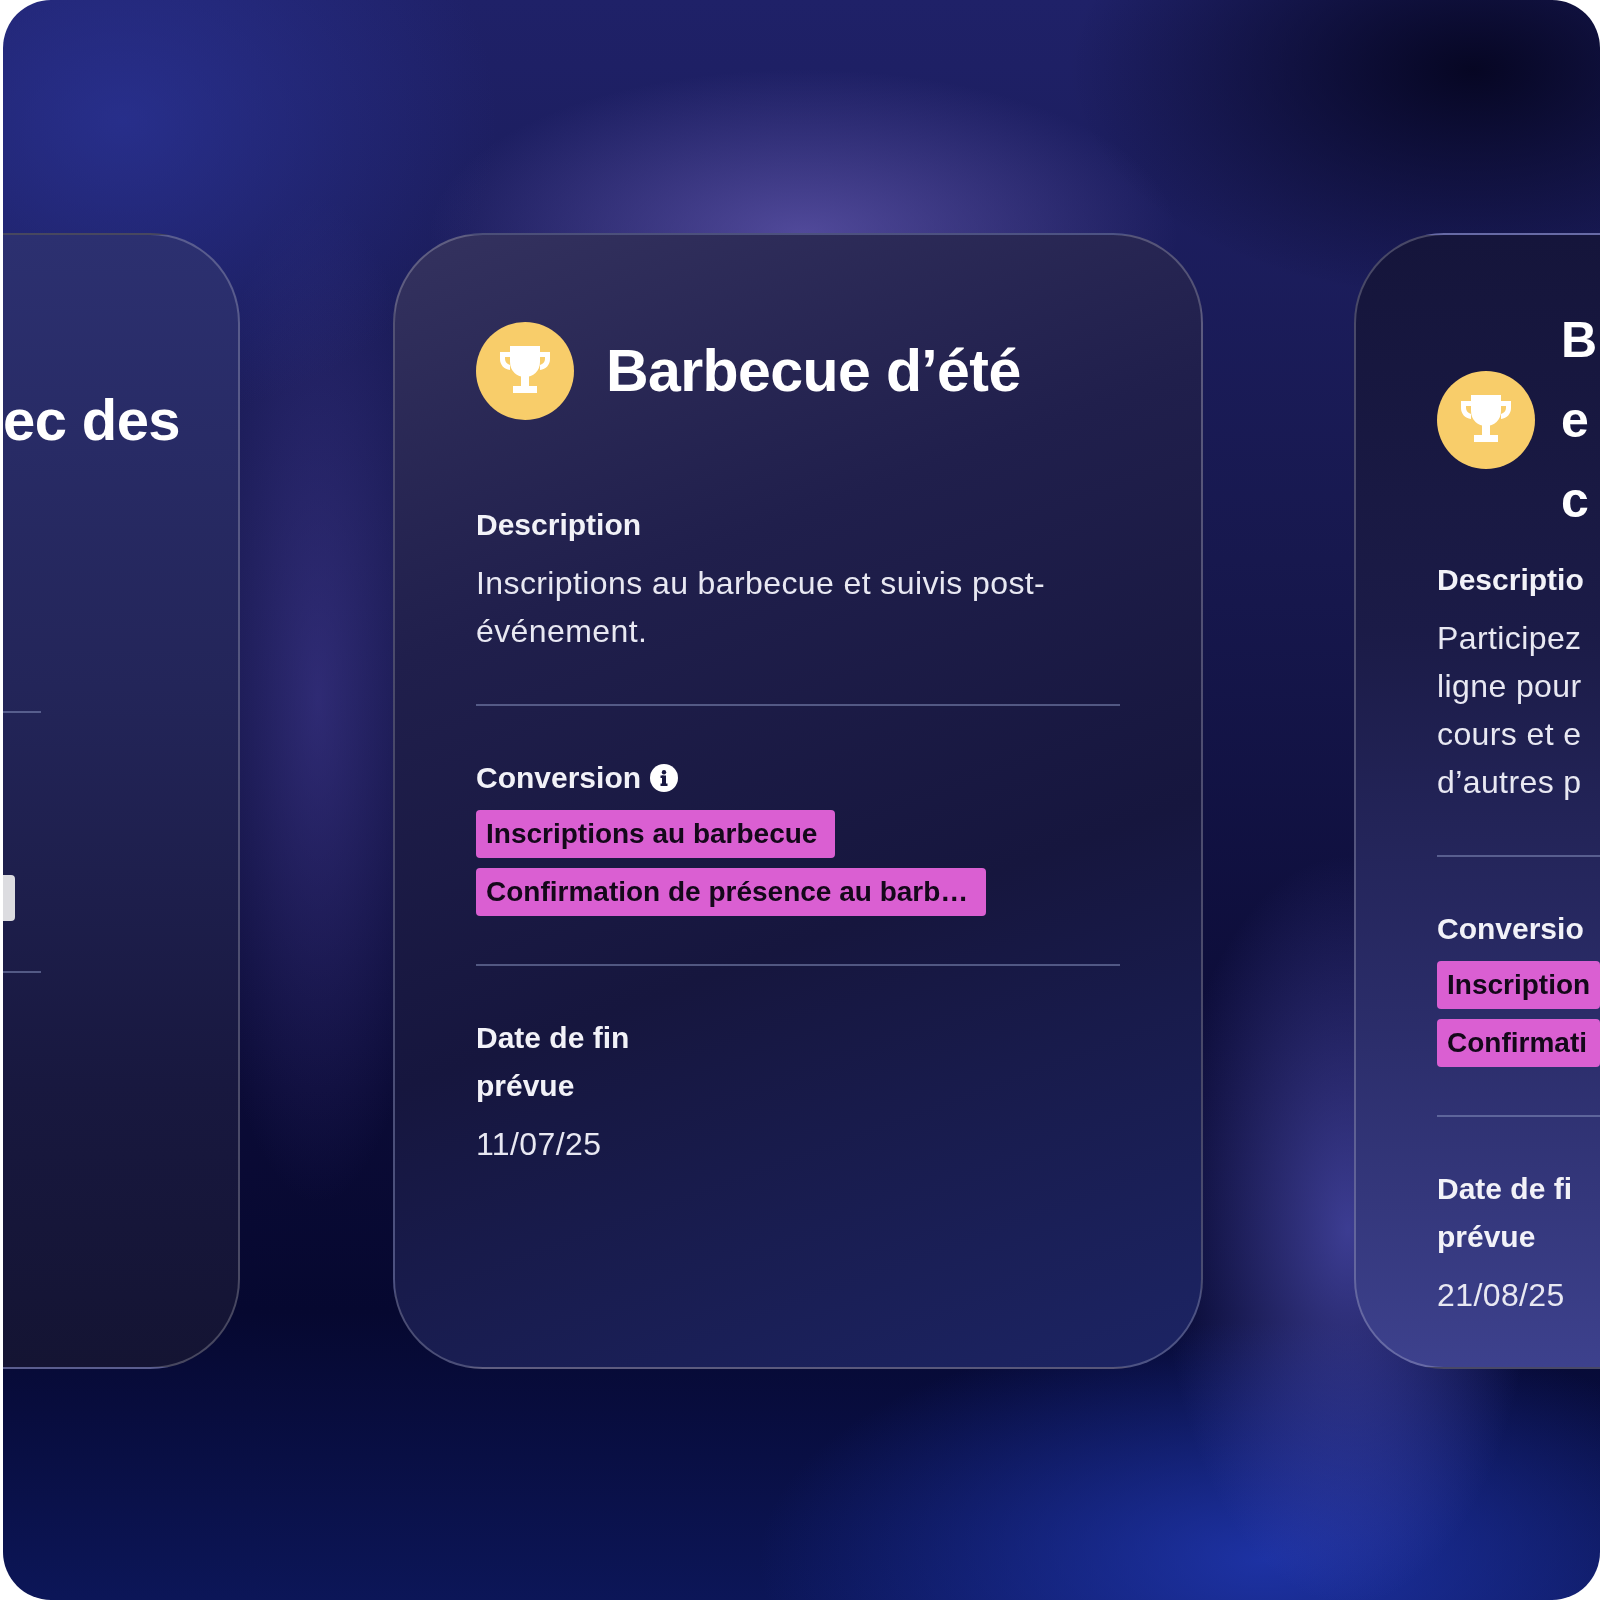 The width and height of the screenshot is (1600, 1600). What do you see at coordinates (1510, 929) in the screenshot?
I see `section-label: Conversio` at bounding box center [1510, 929].